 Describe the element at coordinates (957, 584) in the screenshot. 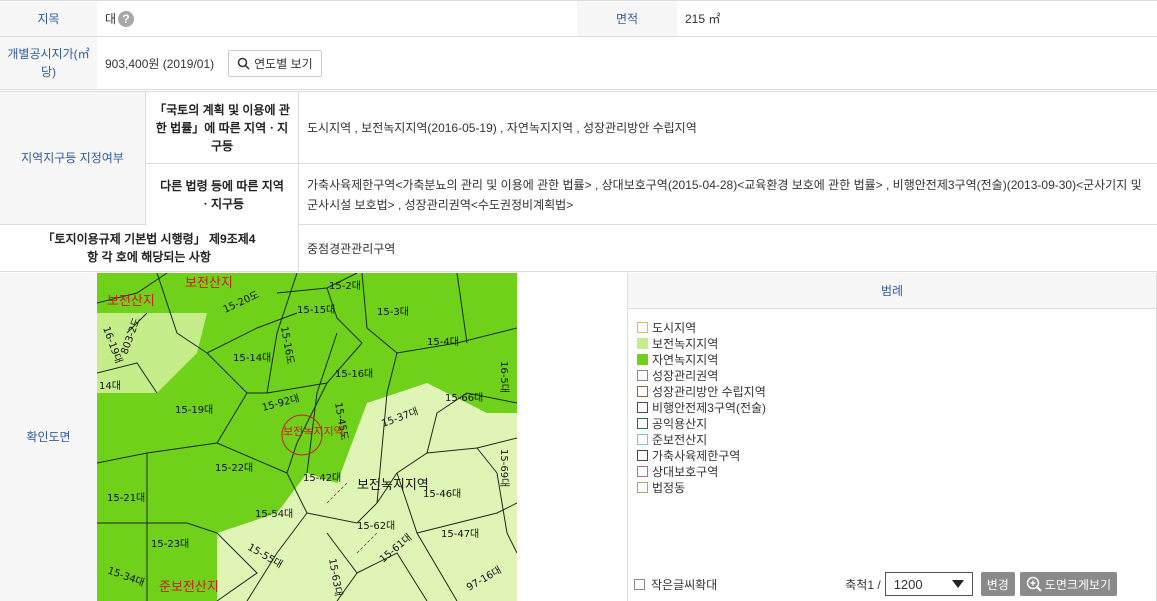

I see `dropdown-arrow-icon` at that location.